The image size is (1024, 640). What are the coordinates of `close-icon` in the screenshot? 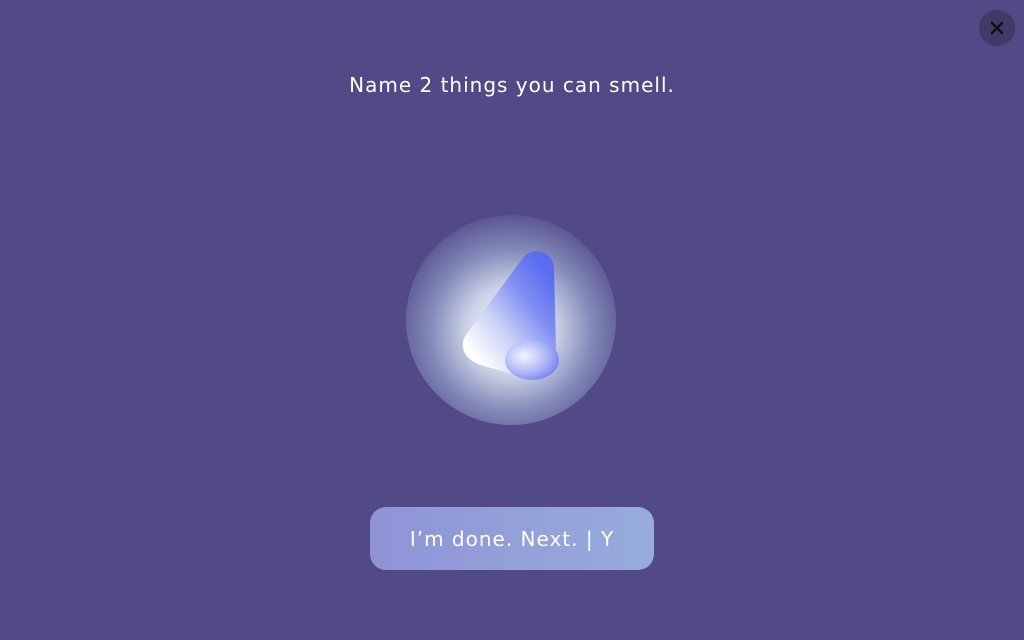 It's located at (997, 28).